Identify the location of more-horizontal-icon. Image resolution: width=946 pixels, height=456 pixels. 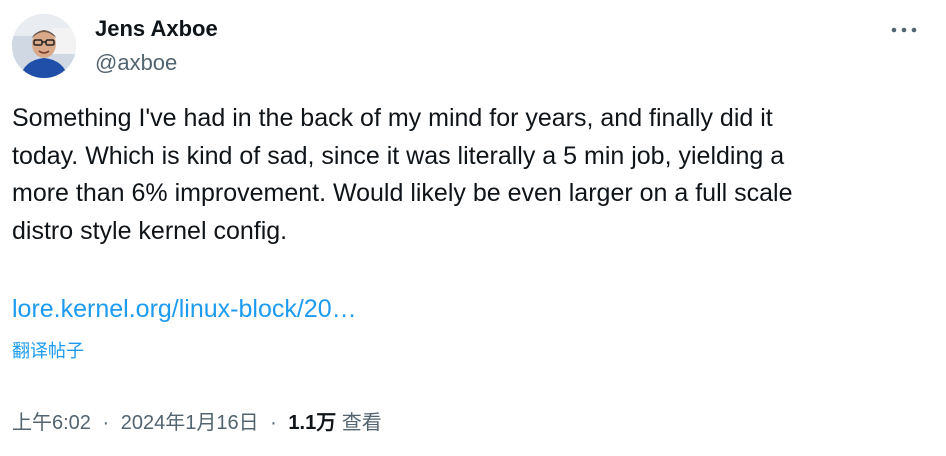
(904, 30).